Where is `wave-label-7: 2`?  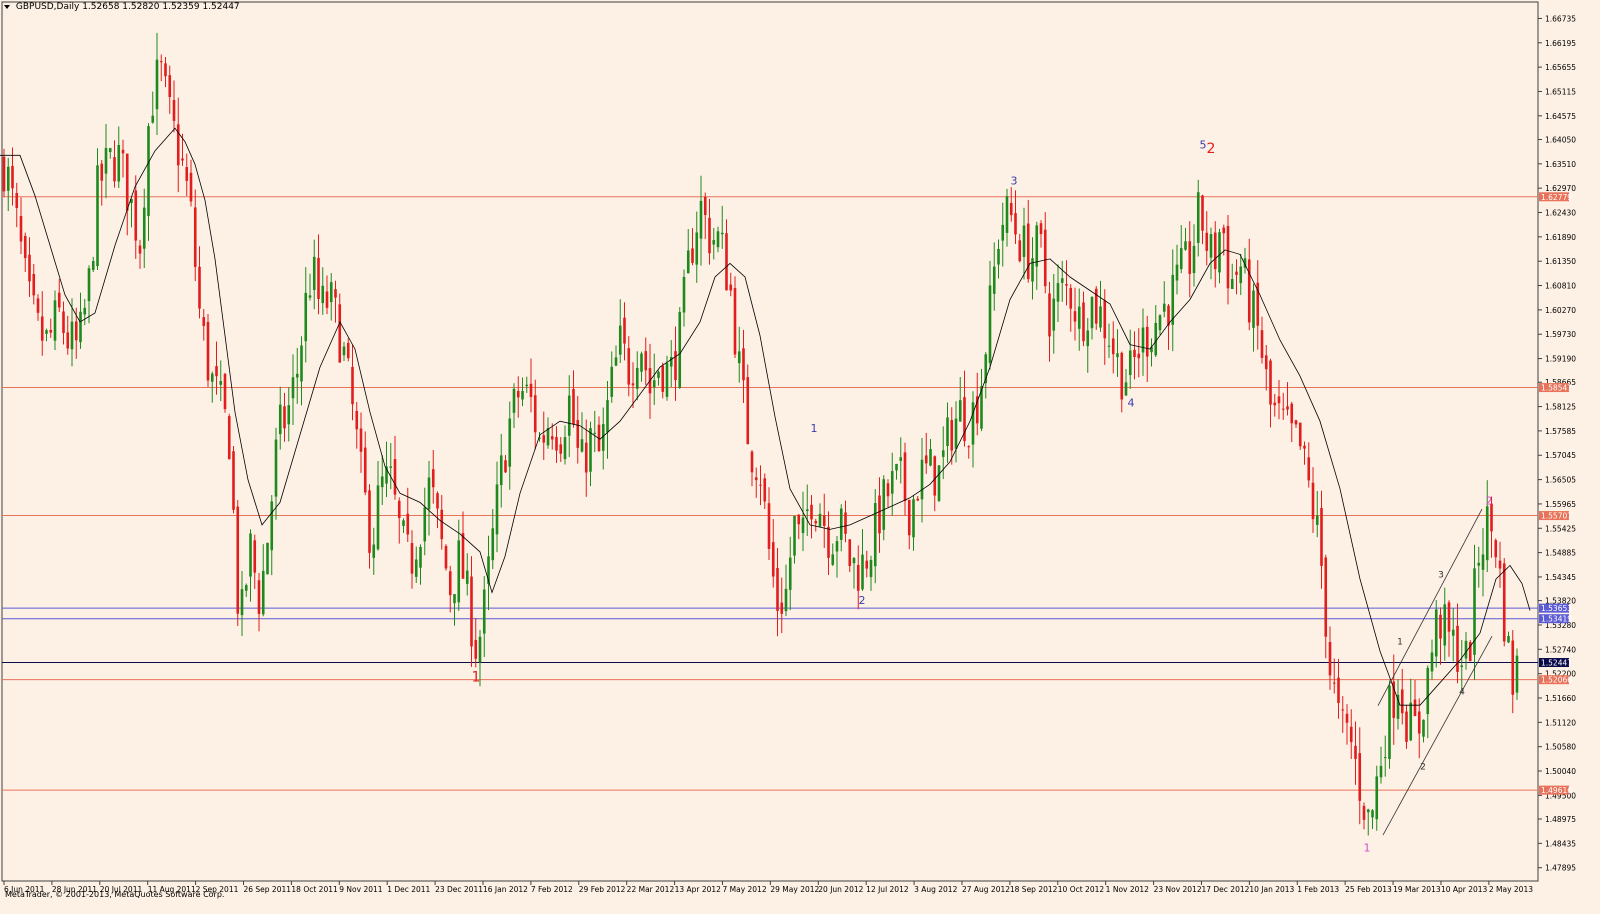
wave-label-7: 2 is located at coordinates (862, 600).